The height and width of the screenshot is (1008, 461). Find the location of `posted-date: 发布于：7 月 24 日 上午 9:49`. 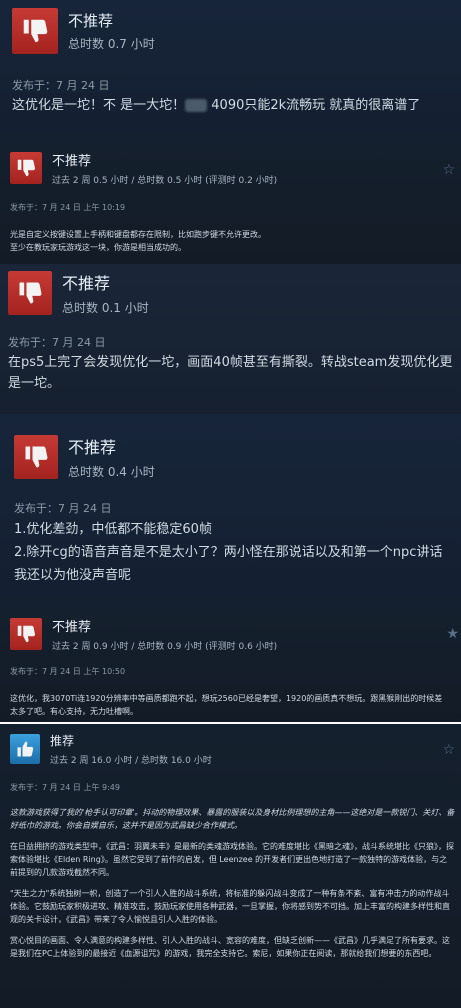

posted-date: 发布于：7 月 24 日 上午 9:49 is located at coordinates (65, 787).